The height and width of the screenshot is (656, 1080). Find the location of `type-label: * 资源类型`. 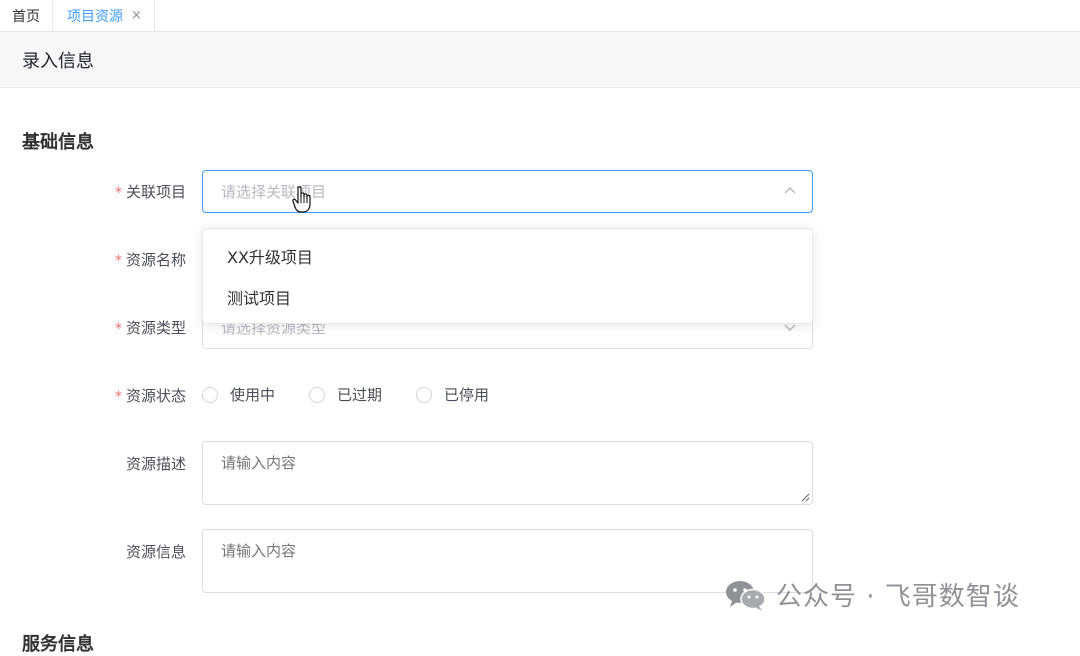

type-label: * 资源类型 is located at coordinates (93, 327).